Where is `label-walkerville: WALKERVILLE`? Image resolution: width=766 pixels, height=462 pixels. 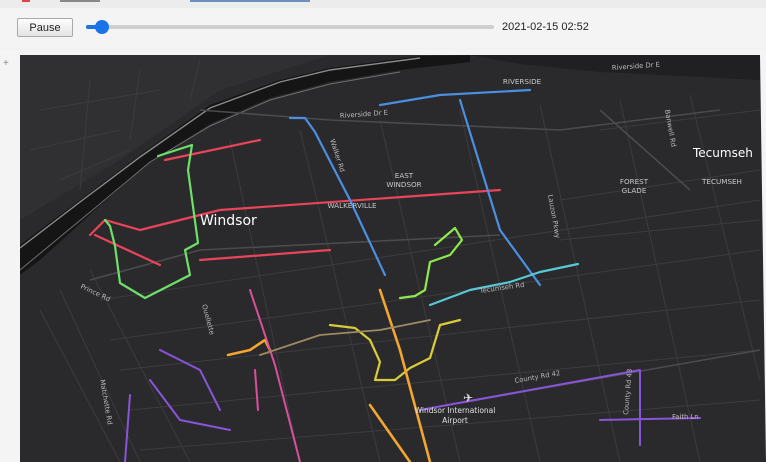 label-walkerville: WALKERVILLE is located at coordinates (352, 205).